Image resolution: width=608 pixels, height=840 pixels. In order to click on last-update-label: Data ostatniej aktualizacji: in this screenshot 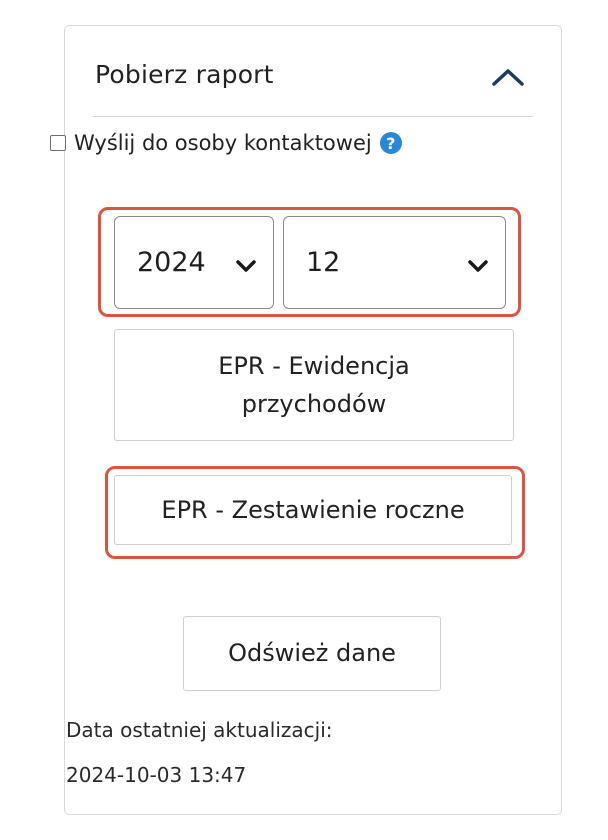, I will do `click(199, 730)`.